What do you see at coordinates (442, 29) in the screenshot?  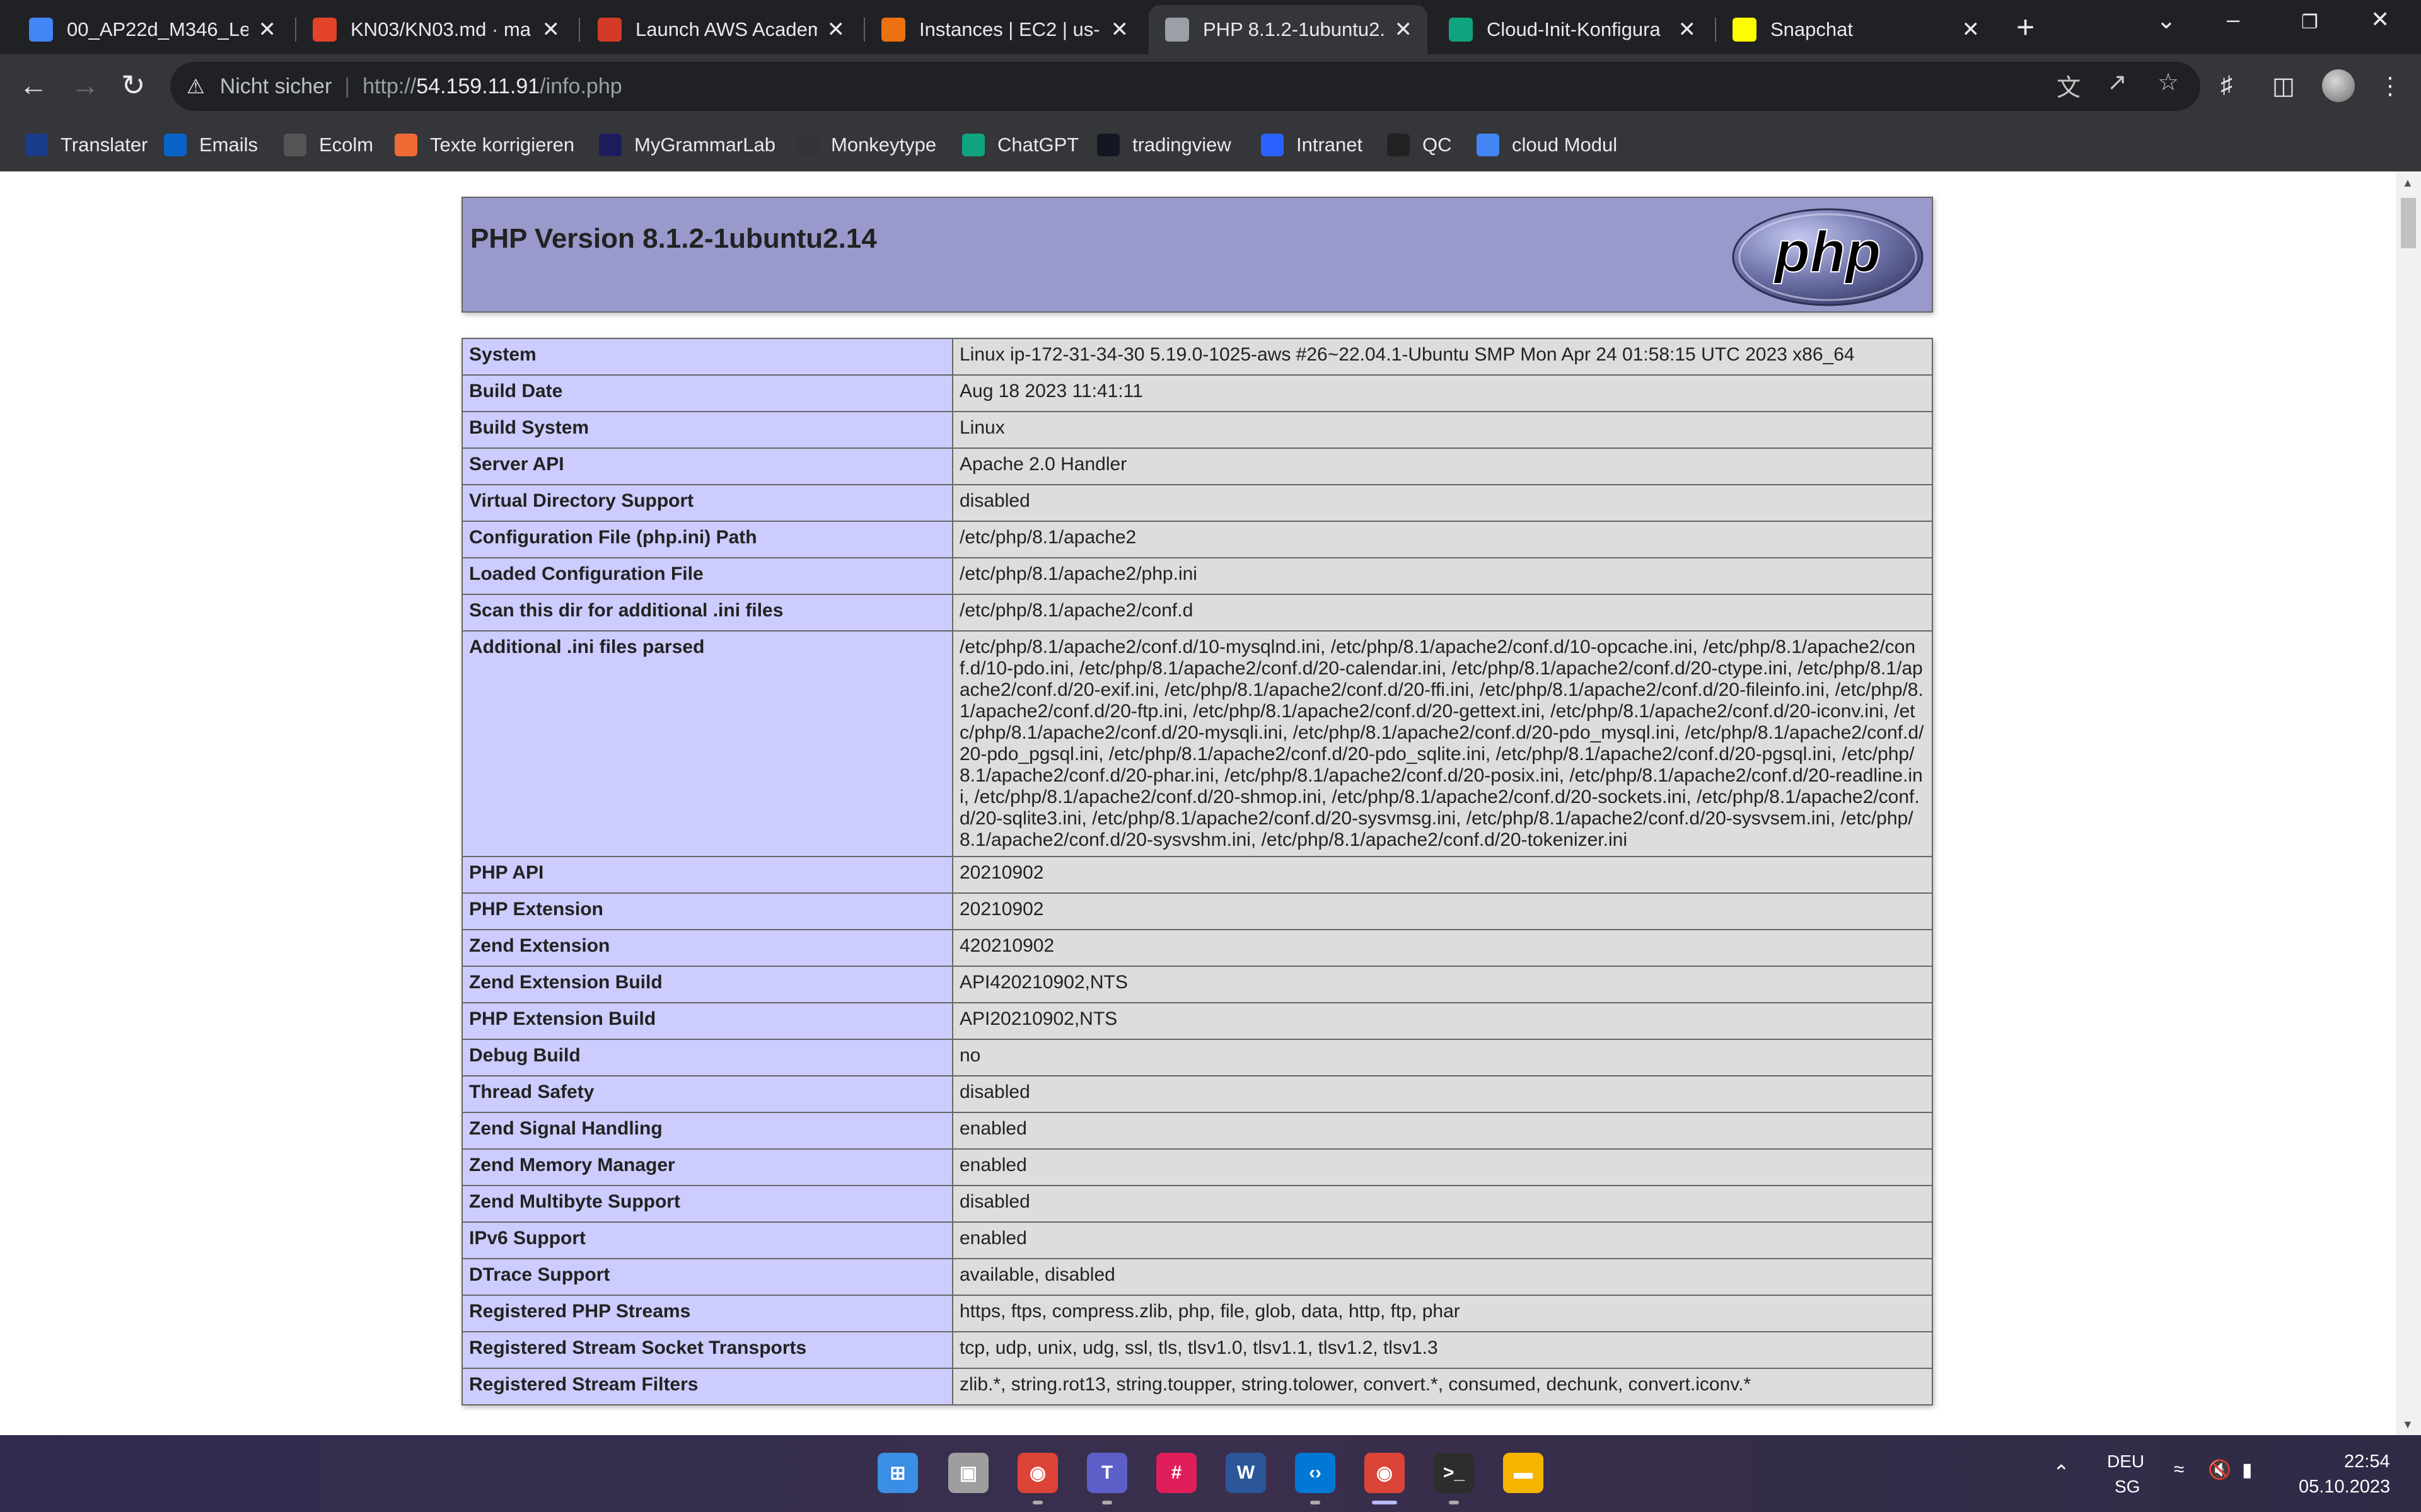 I see `tab-title: KN03/KN03.md · mai` at bounding box center [442, 29].